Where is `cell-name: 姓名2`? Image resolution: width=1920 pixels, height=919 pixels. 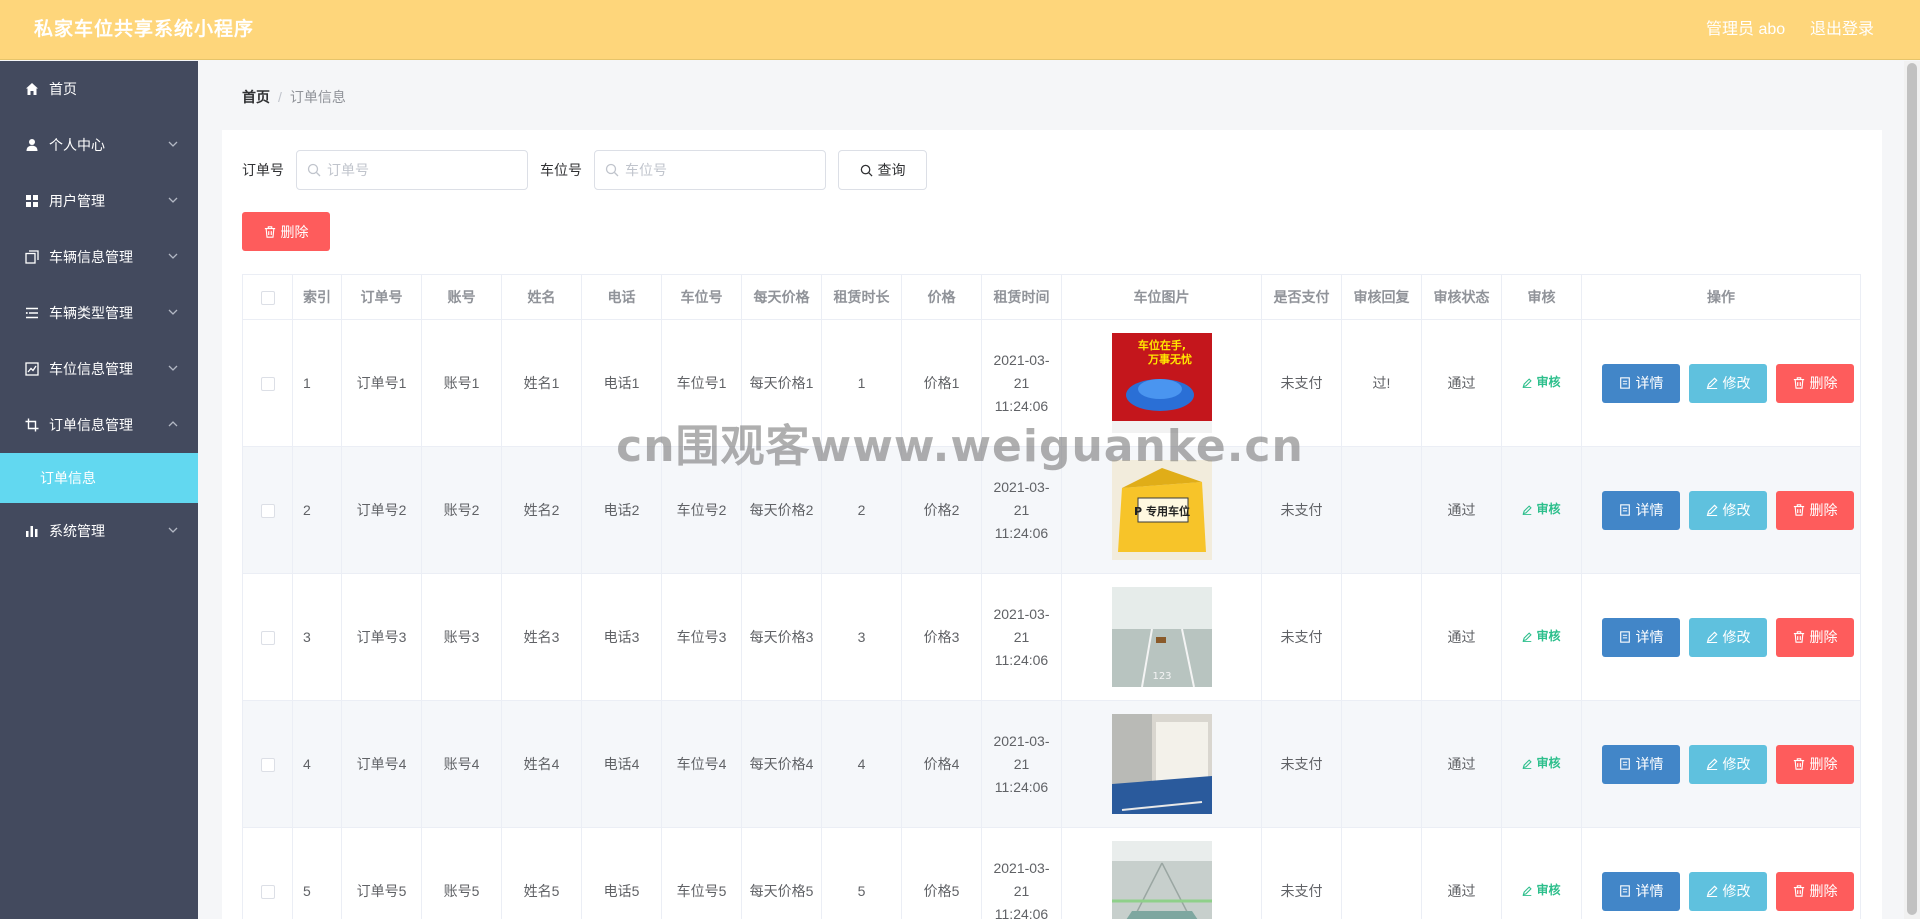
cell-name: 姓名2 is located at coordinates (541, 510).